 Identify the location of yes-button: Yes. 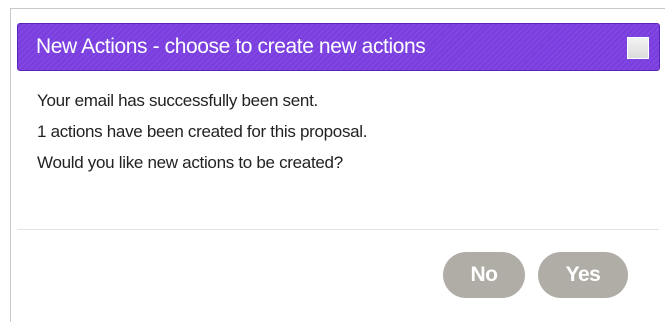
(583, 275).